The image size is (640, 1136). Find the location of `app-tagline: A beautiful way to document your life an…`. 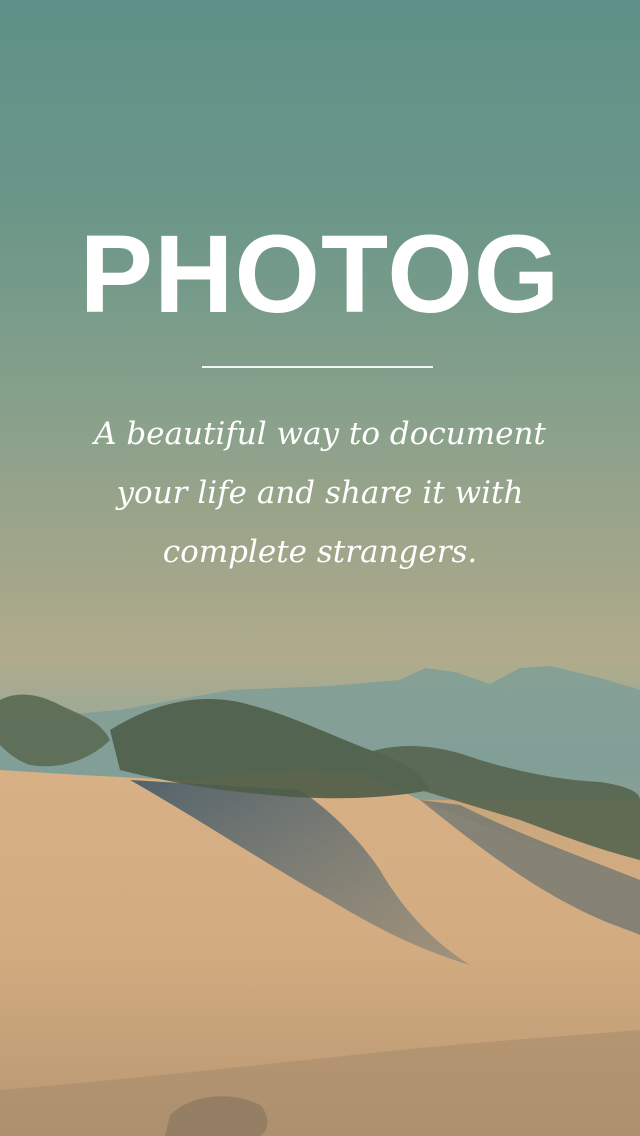

app-tagline: A beautiful way to document your life an… is located at coordinates (320, 493).